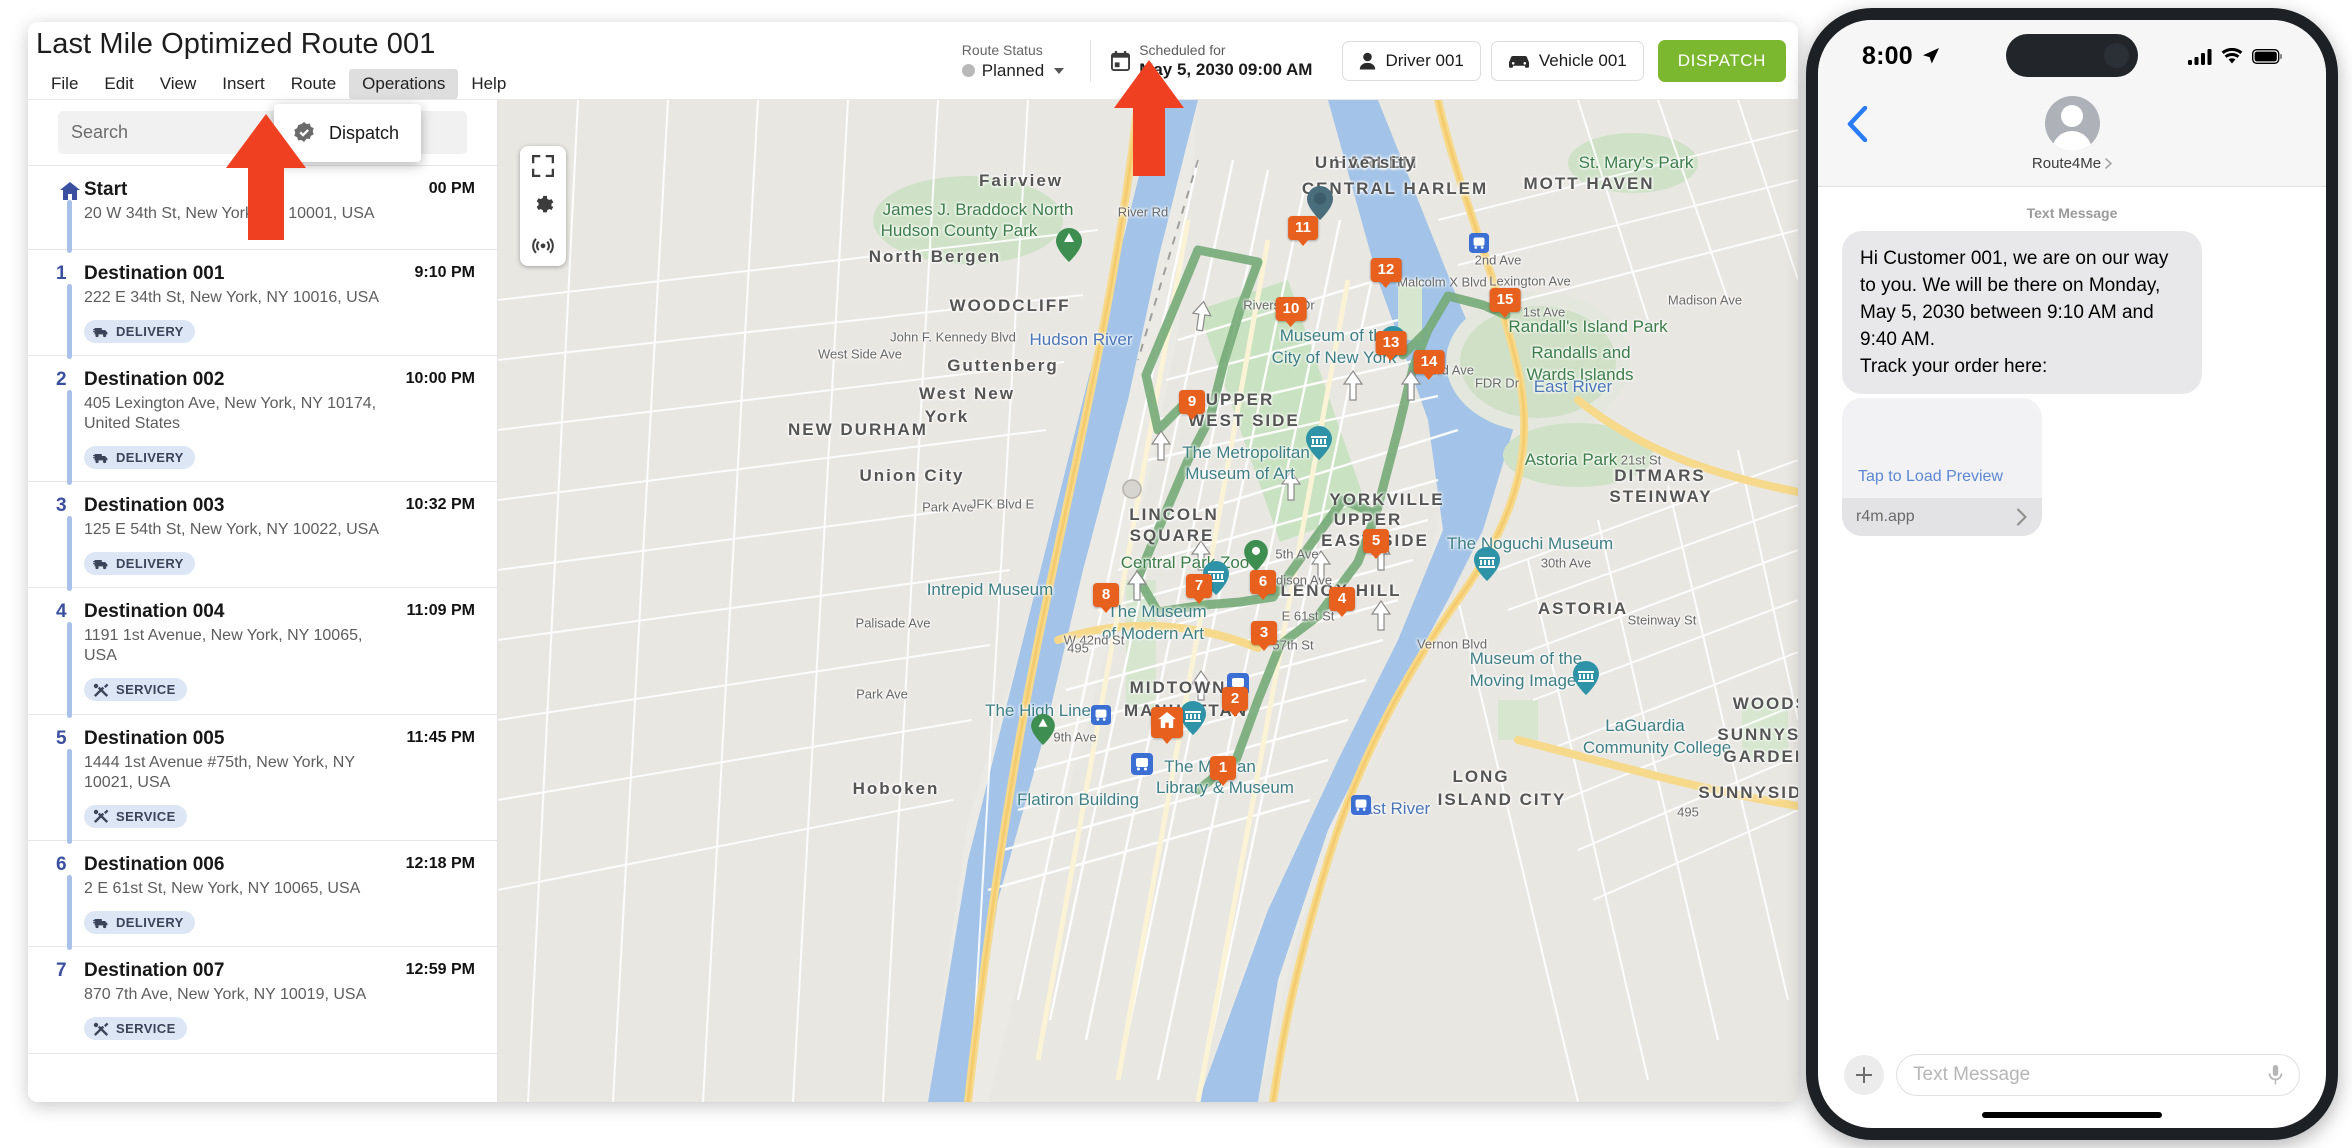 Image resolution: width=2352 pixels, height=1148 pixels. I want to click on gear-icon, so click(543, 205).